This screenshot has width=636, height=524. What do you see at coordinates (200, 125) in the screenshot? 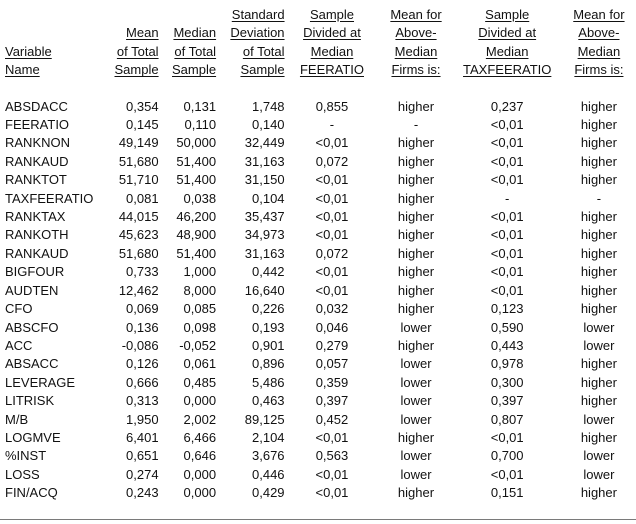
I see `cell-median-total: 0,110` at bounding box center [200, 125].